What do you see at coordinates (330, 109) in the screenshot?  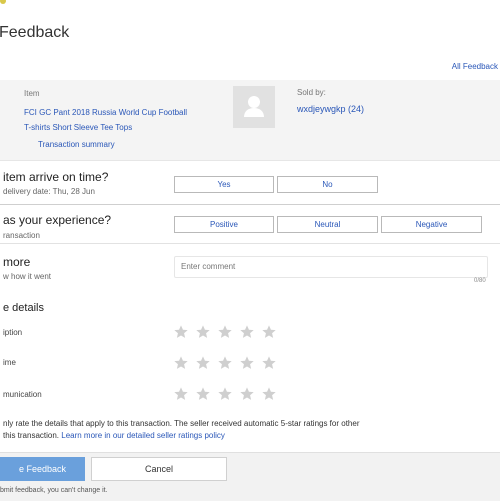 I see `seller-link: wxdjeywgkp (24)` at bounding box center [330, 109].